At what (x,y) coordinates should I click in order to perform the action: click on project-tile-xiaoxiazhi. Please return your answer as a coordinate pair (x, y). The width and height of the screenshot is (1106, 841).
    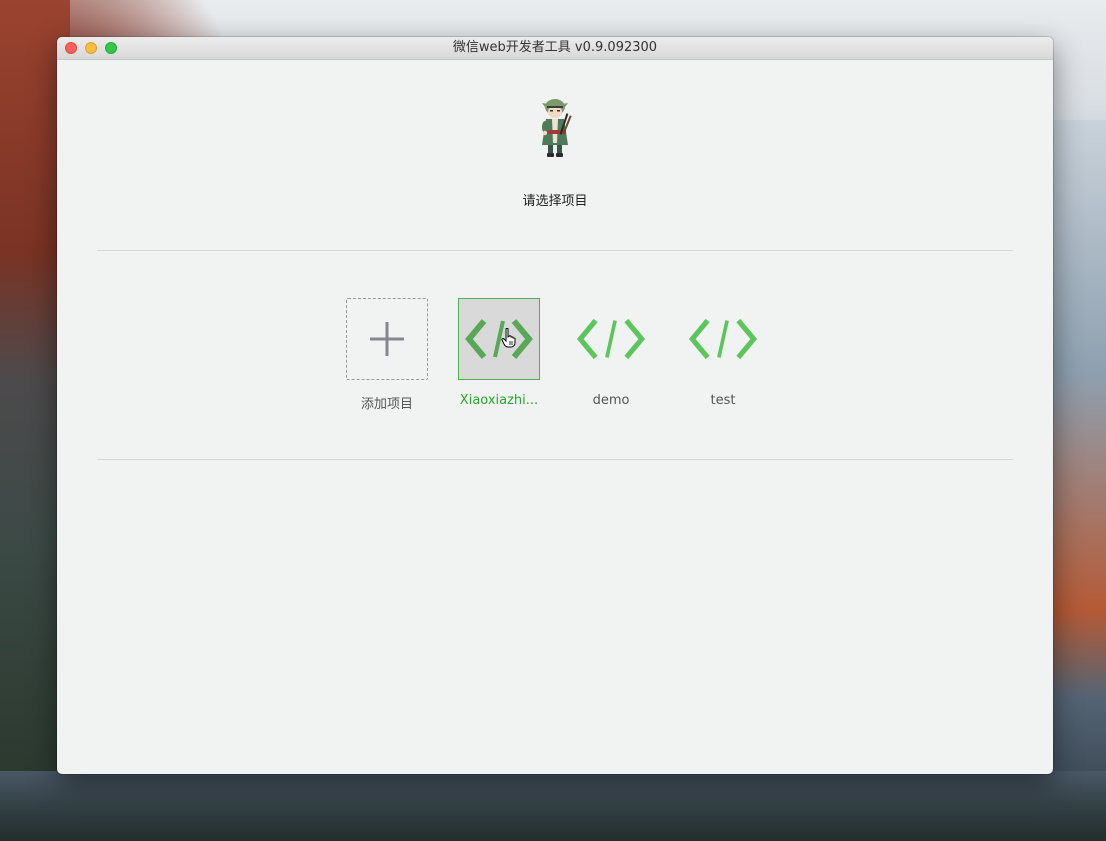
    Looking at the image, I should click on (499, 339).